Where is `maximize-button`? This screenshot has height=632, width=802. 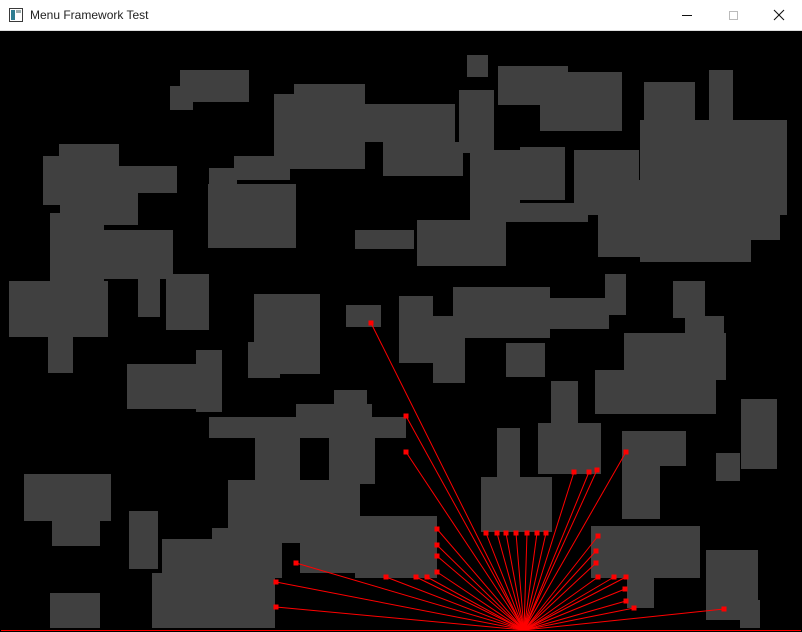
maximize-button is located at coordinates (733, 15).